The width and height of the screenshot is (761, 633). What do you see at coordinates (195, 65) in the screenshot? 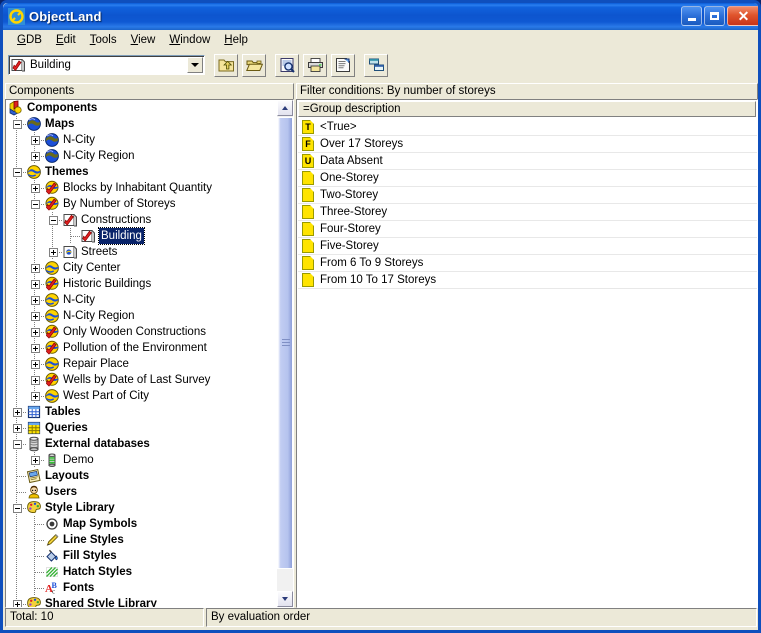
I see `chevron-down-icon` at bounding box center [195, 65].